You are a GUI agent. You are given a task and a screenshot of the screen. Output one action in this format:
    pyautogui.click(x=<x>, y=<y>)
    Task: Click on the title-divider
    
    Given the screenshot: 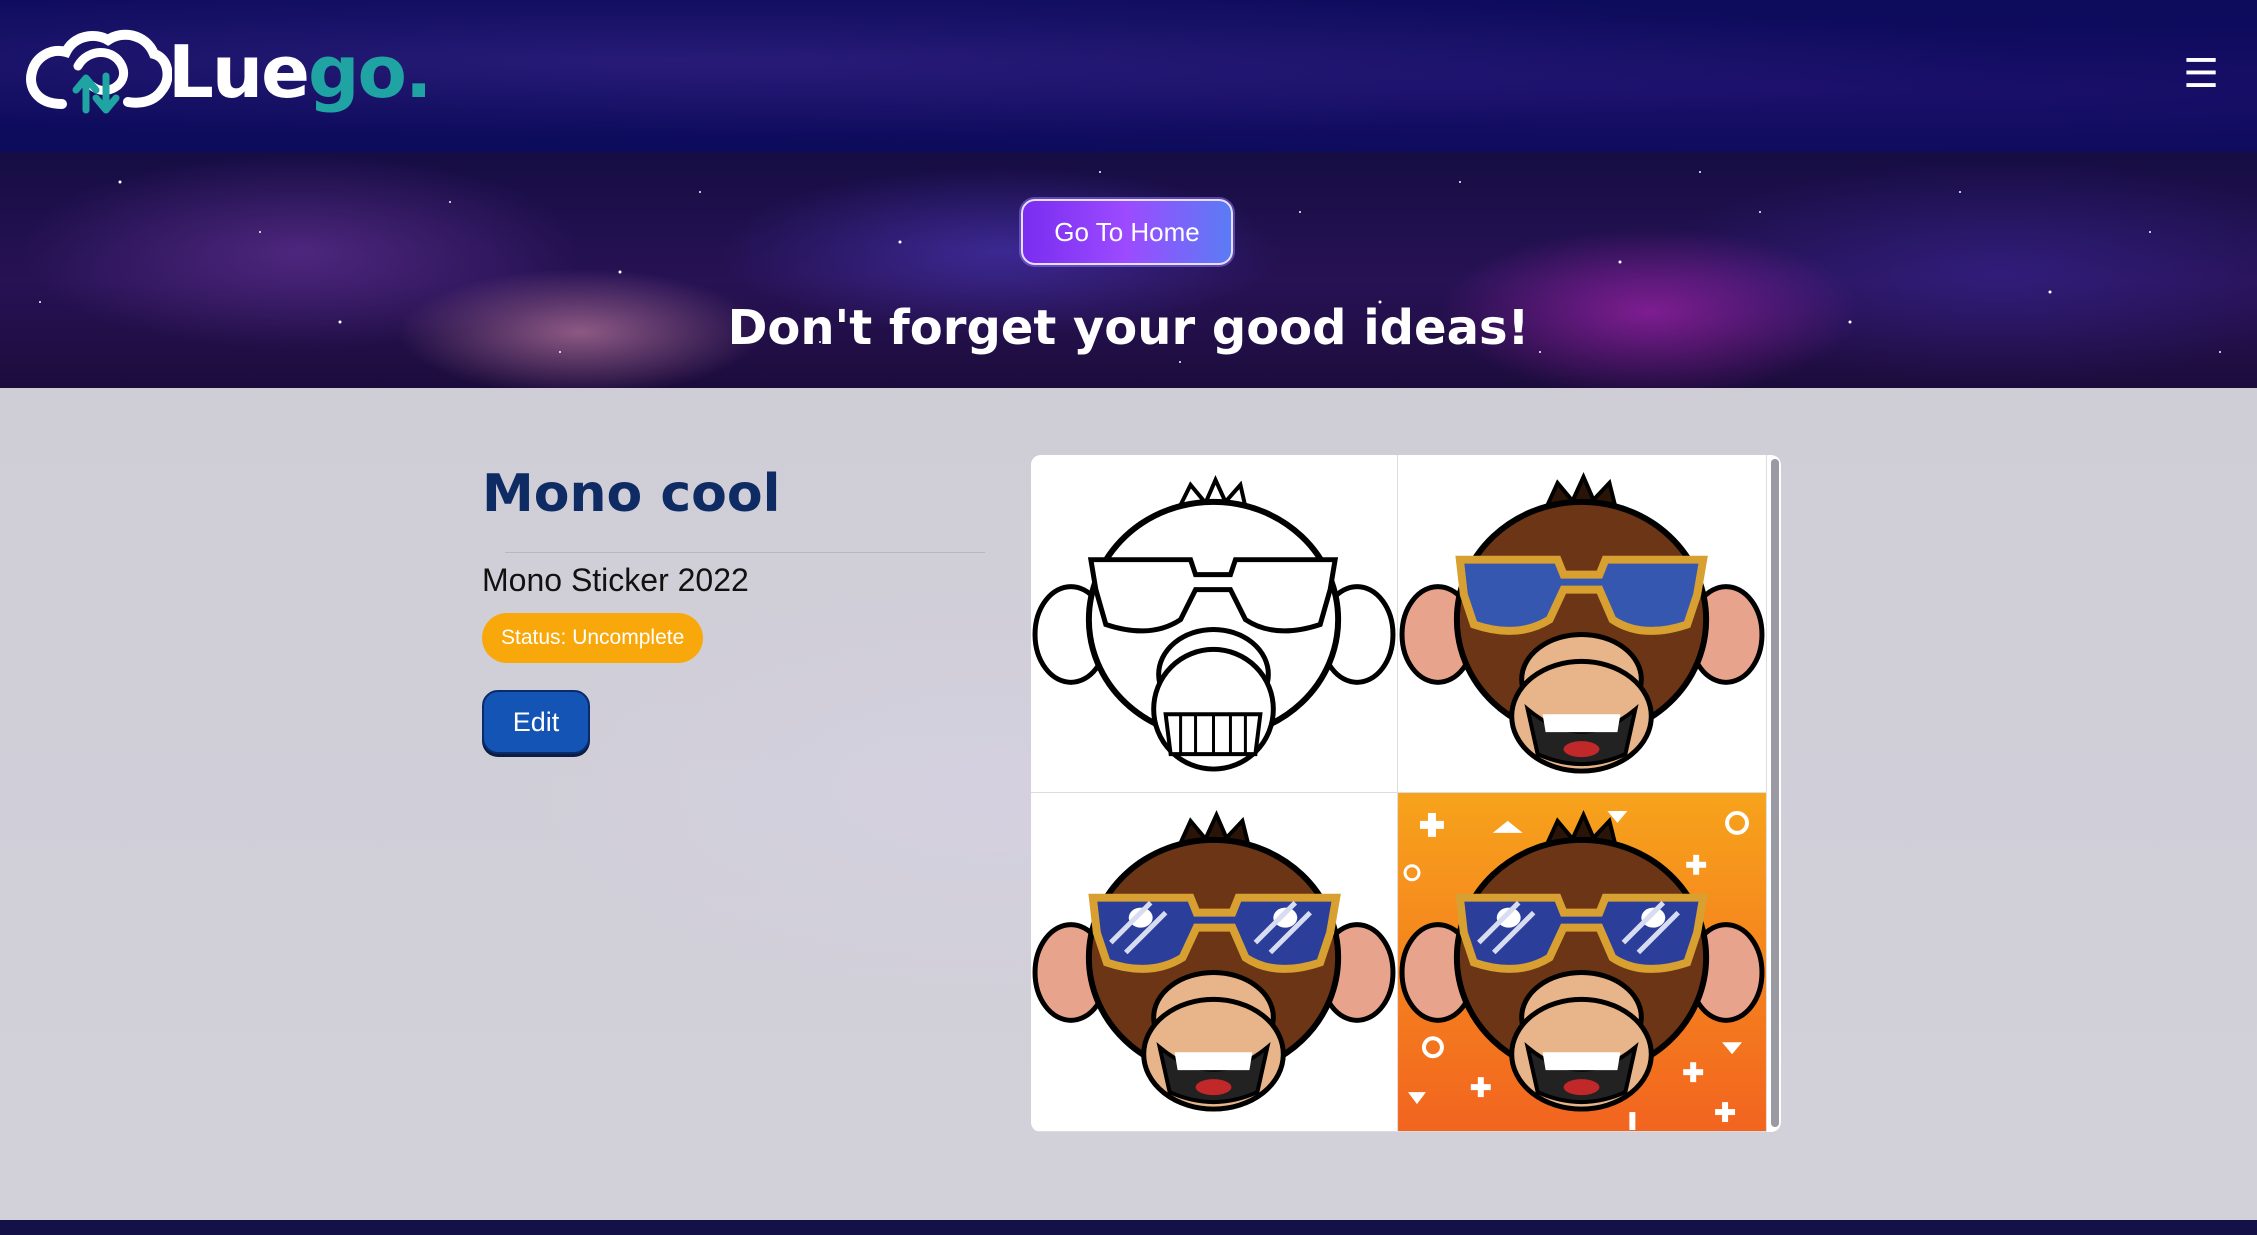 What is the action you would take?
    pyautogui.click(x=745, y=552)
    